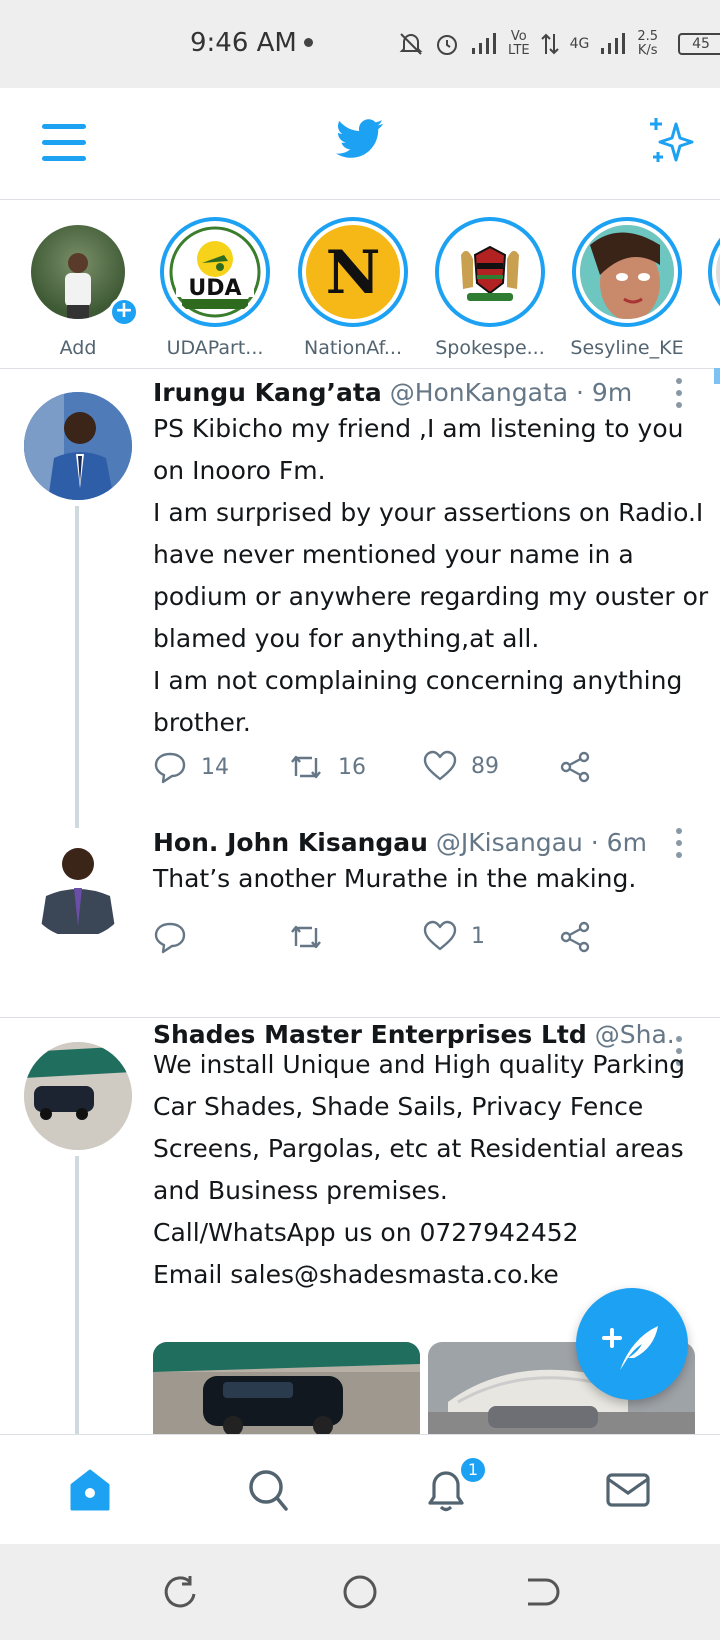 This screenshot has height=1640, width=720. I want to click on battery-icon: 45, so click(699, 44).